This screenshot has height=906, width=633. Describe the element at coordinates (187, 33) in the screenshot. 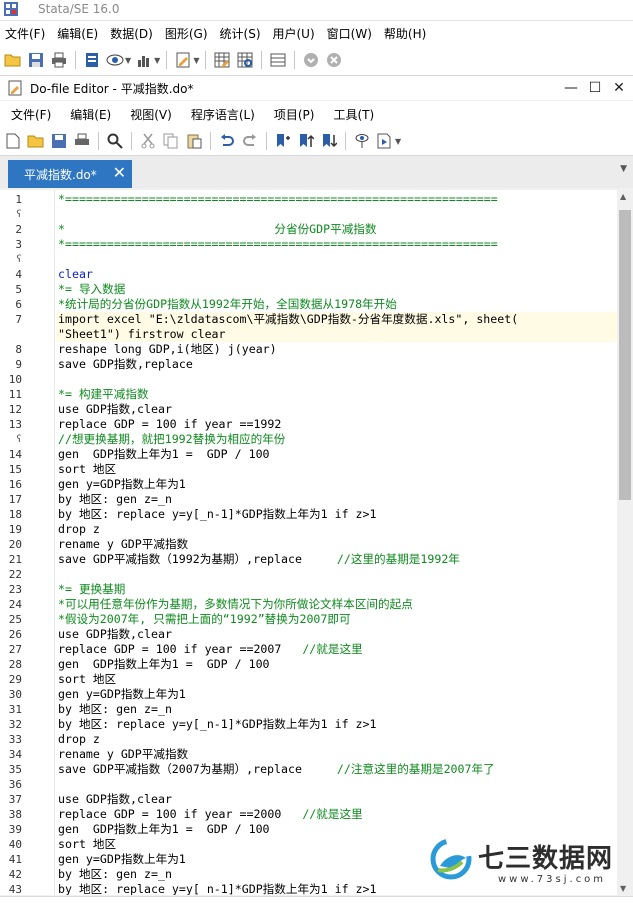

I see `menu-graphics: 图形(G)` at that location.